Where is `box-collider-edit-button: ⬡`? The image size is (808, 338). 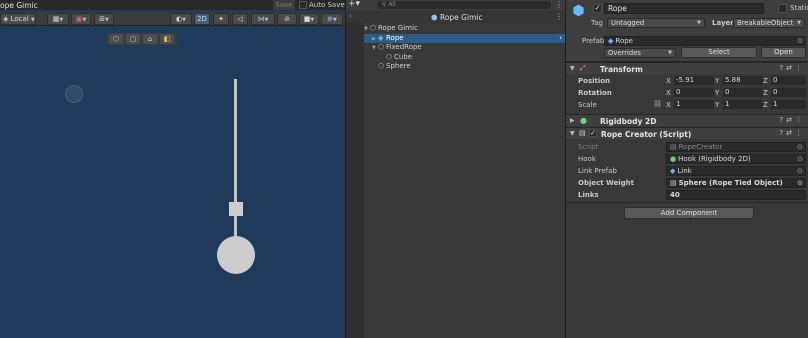
box-collider-edit-button: ⬡ is located at coordinates (116, 39).